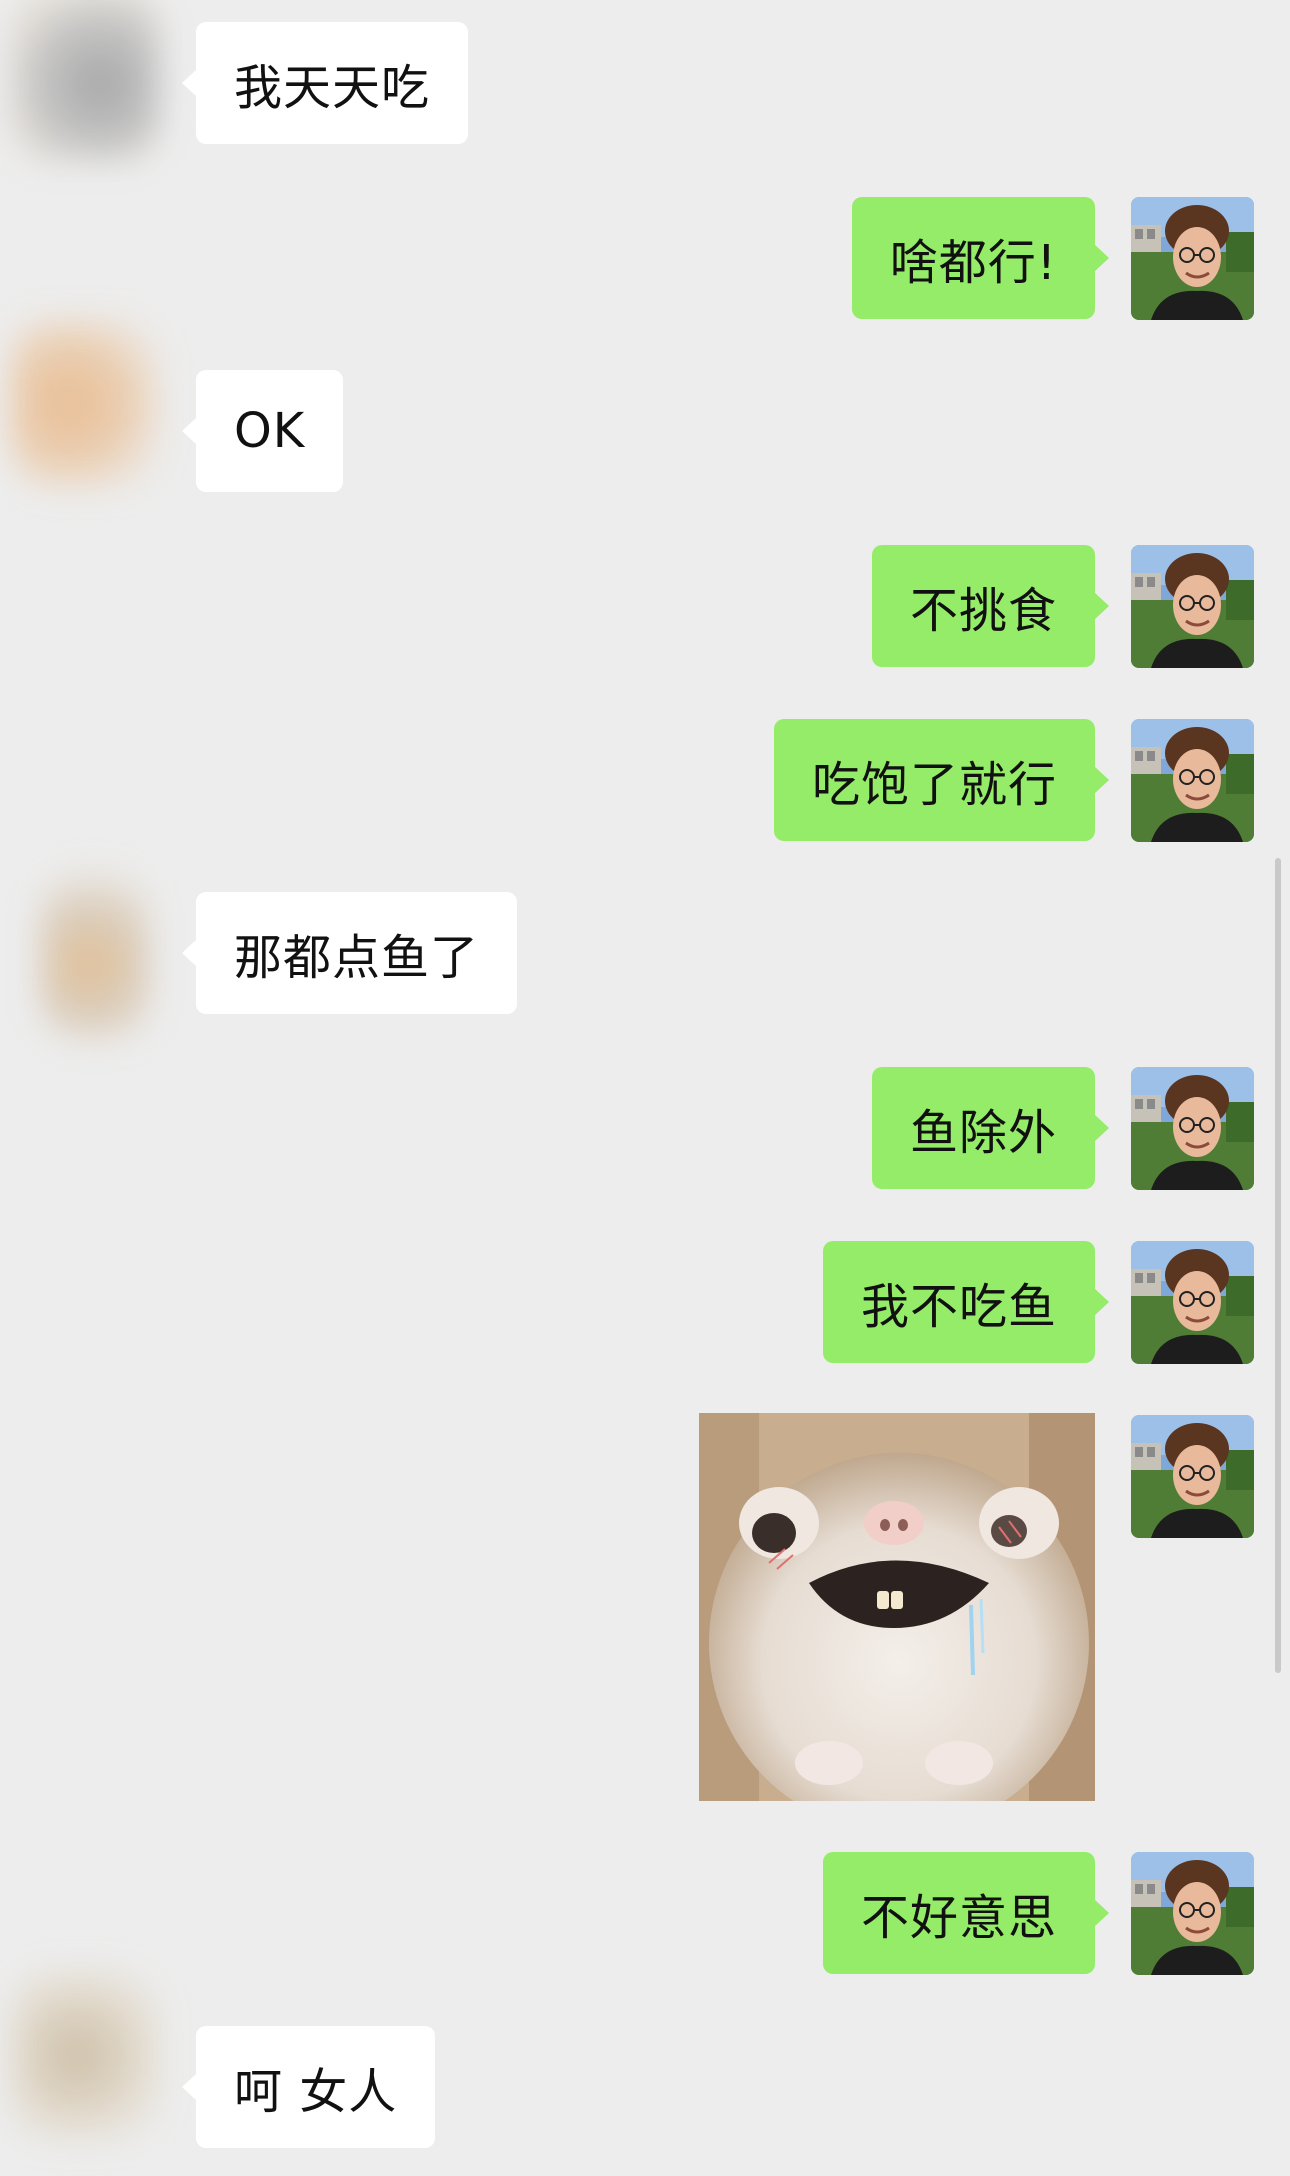 This screenshot has width=1290, height=2176. Describe the element at coordinates (990, 606) in the screenshot. I see `message-bubble-outgoing: 不挑食` at that location.